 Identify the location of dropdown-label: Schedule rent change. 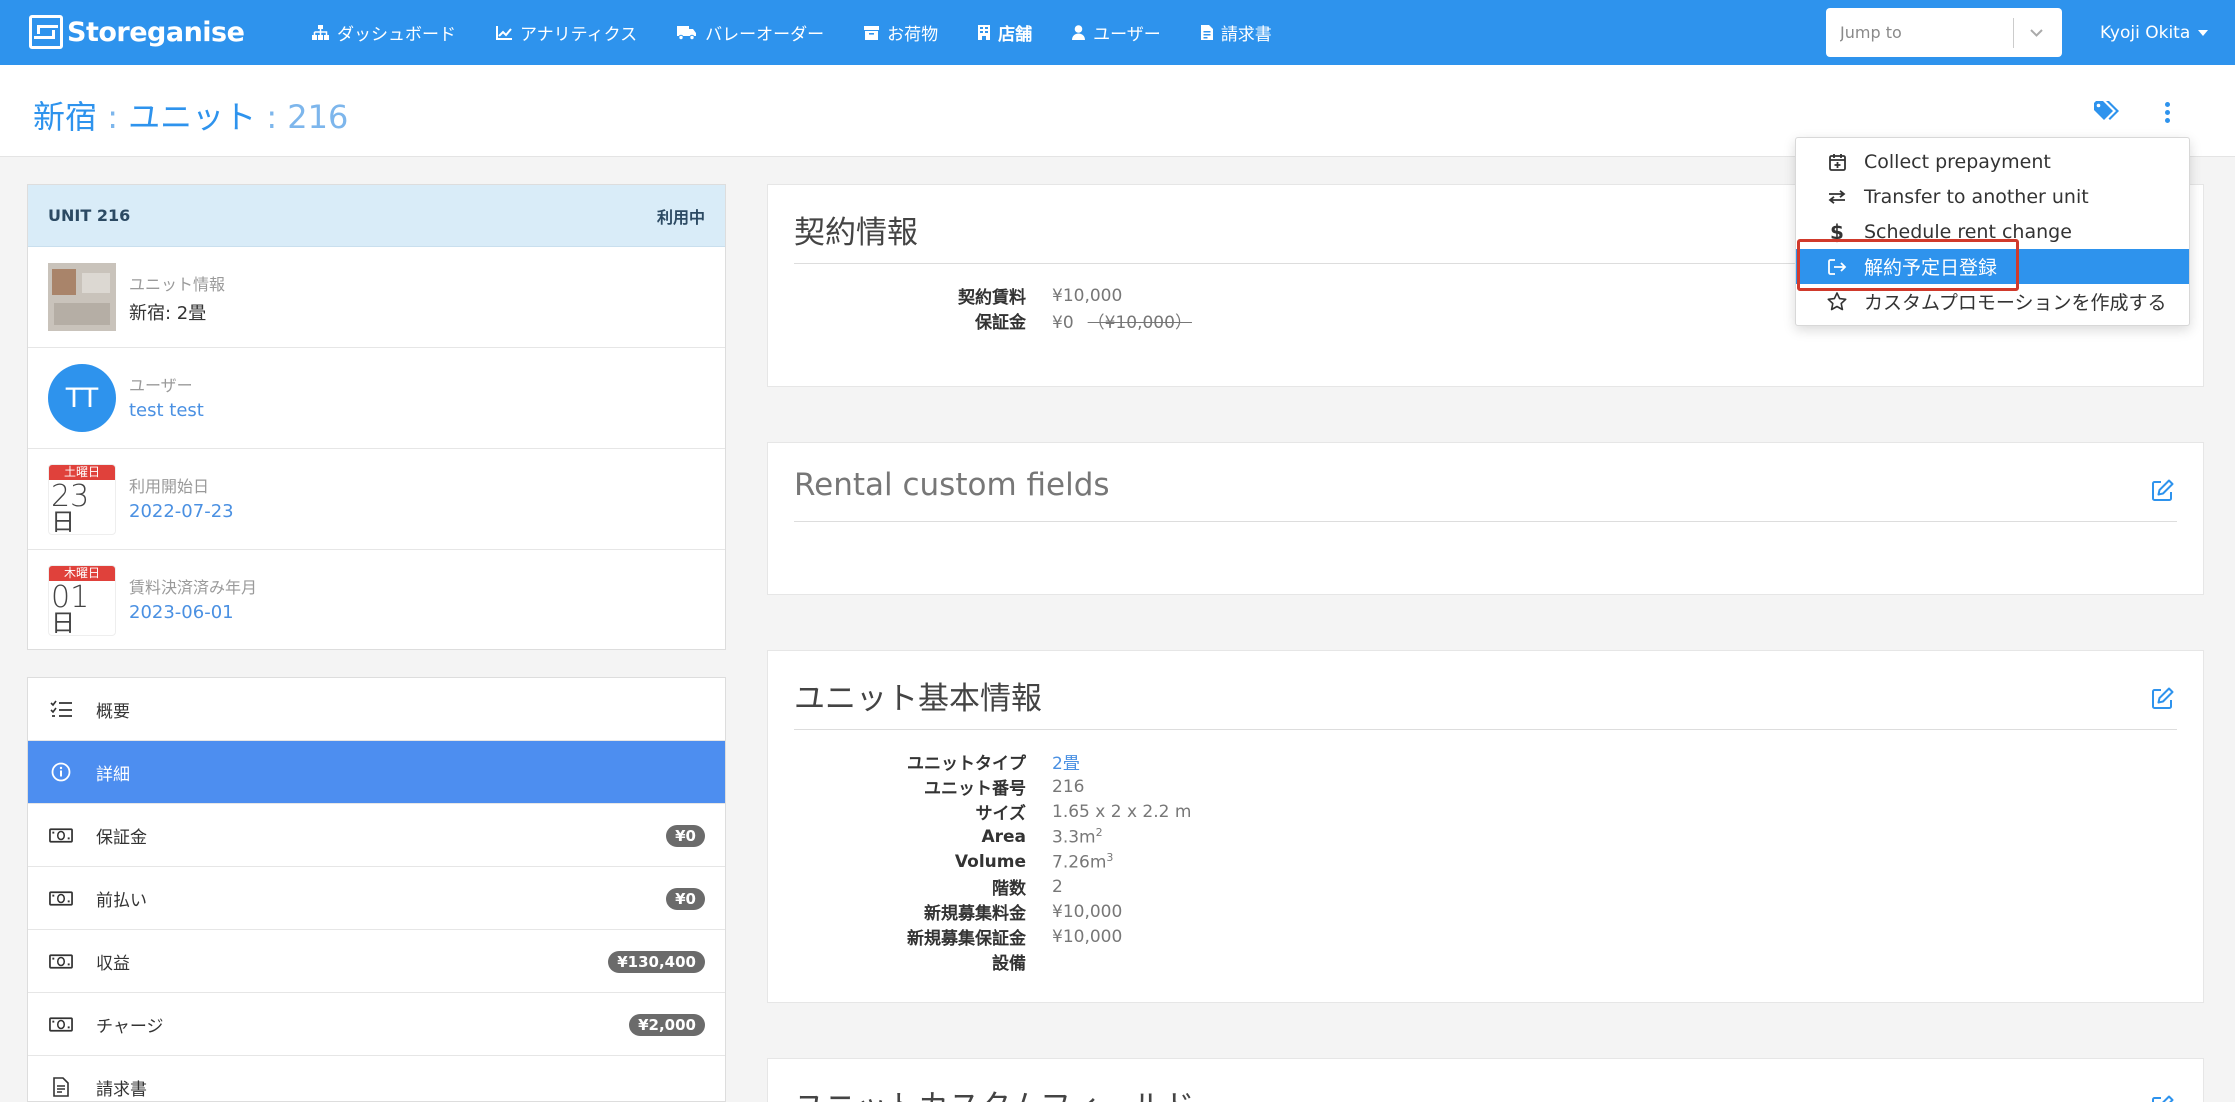
(1968, 231).